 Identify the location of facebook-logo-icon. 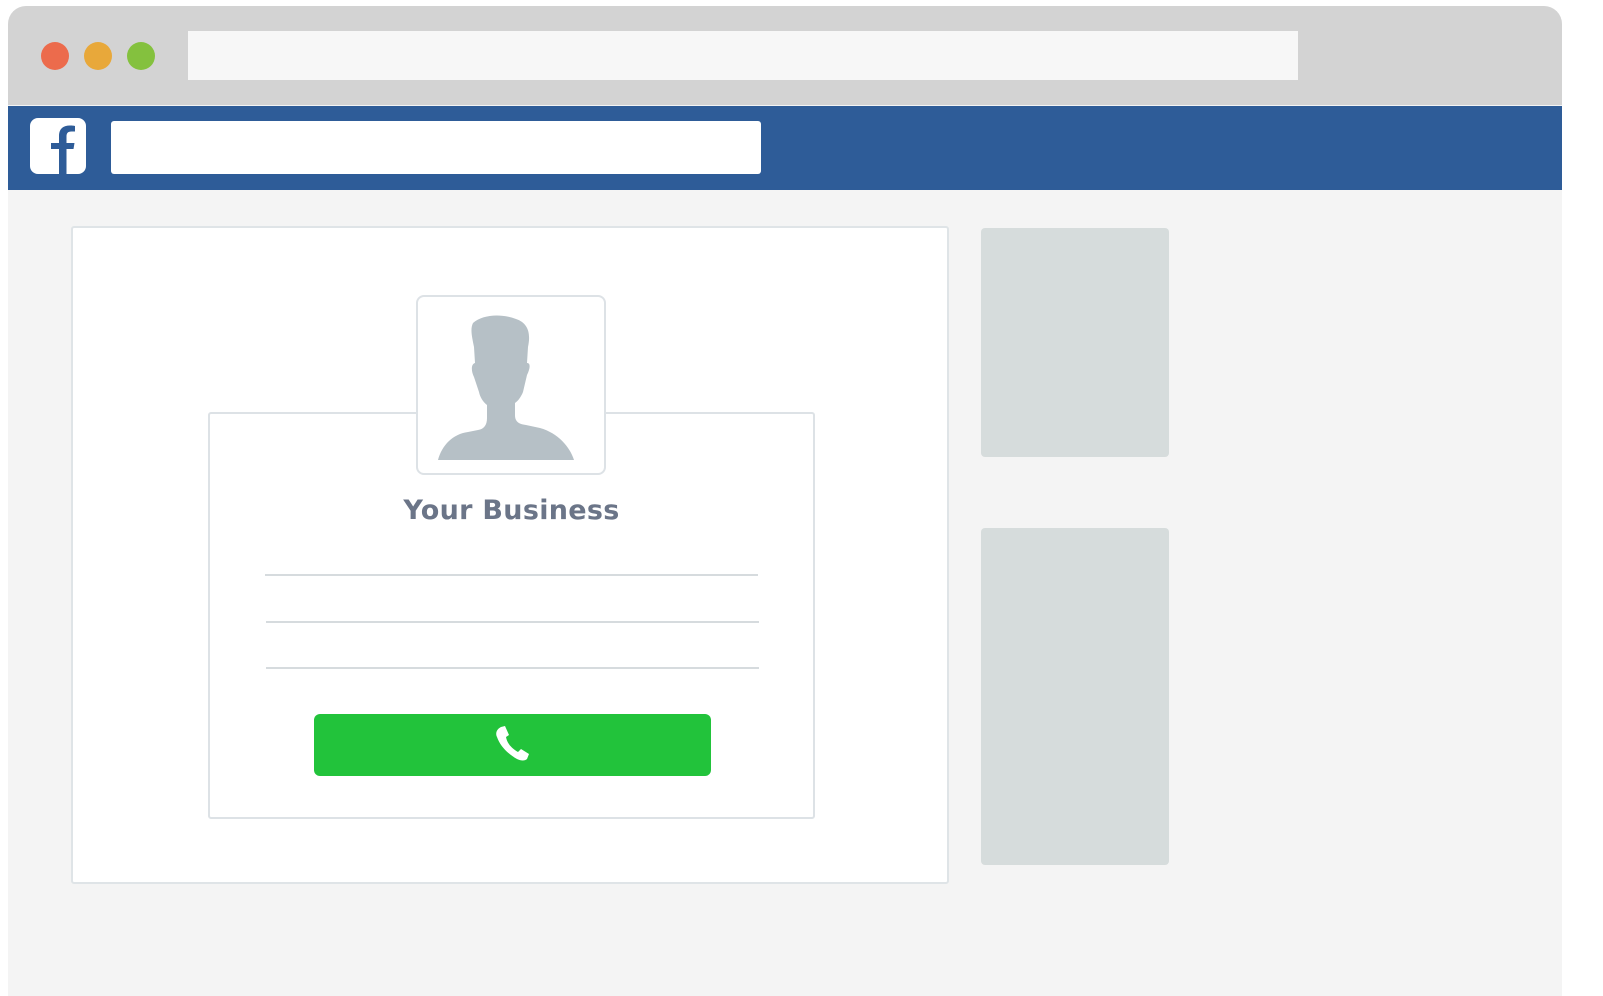
(58, 146).